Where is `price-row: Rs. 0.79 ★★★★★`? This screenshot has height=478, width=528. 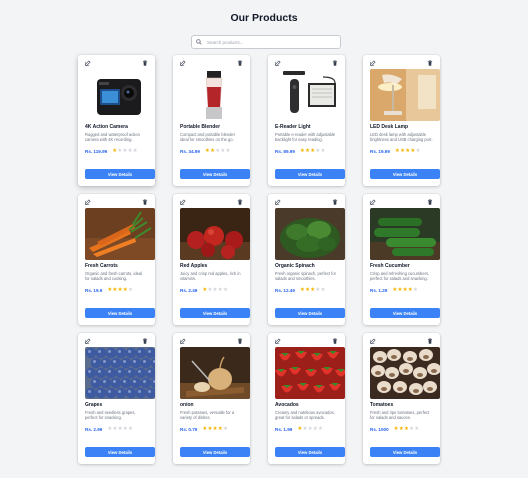
price-row: Rs. 0.79 ★★★★★ is located at coordinates (211, 429).